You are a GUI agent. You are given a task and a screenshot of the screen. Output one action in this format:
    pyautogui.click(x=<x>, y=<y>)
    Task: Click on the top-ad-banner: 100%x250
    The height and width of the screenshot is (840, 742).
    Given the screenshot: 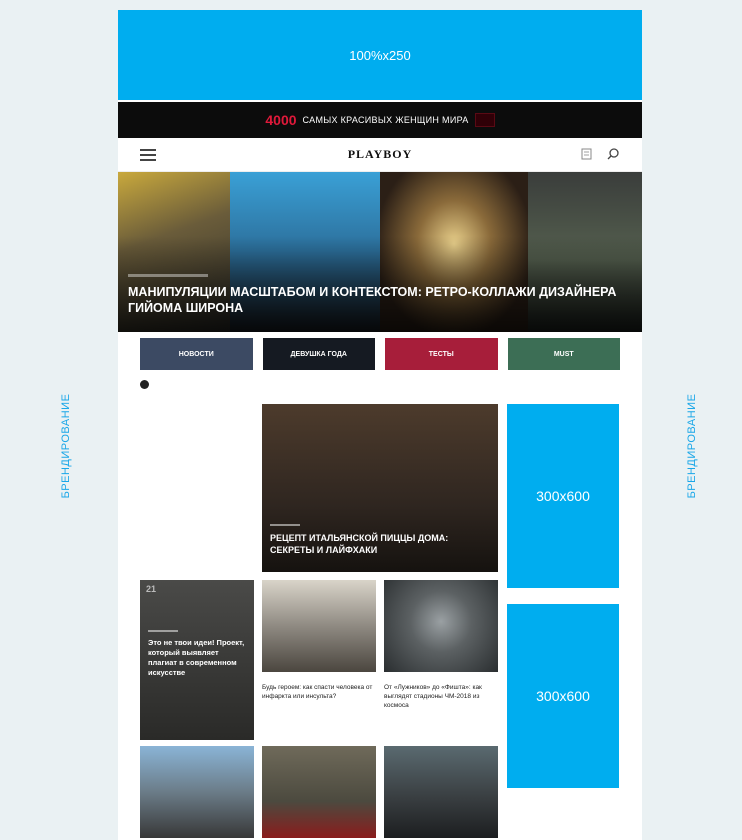 What is the action you would take?
    pyautogui.click(x=380, y=55)
    